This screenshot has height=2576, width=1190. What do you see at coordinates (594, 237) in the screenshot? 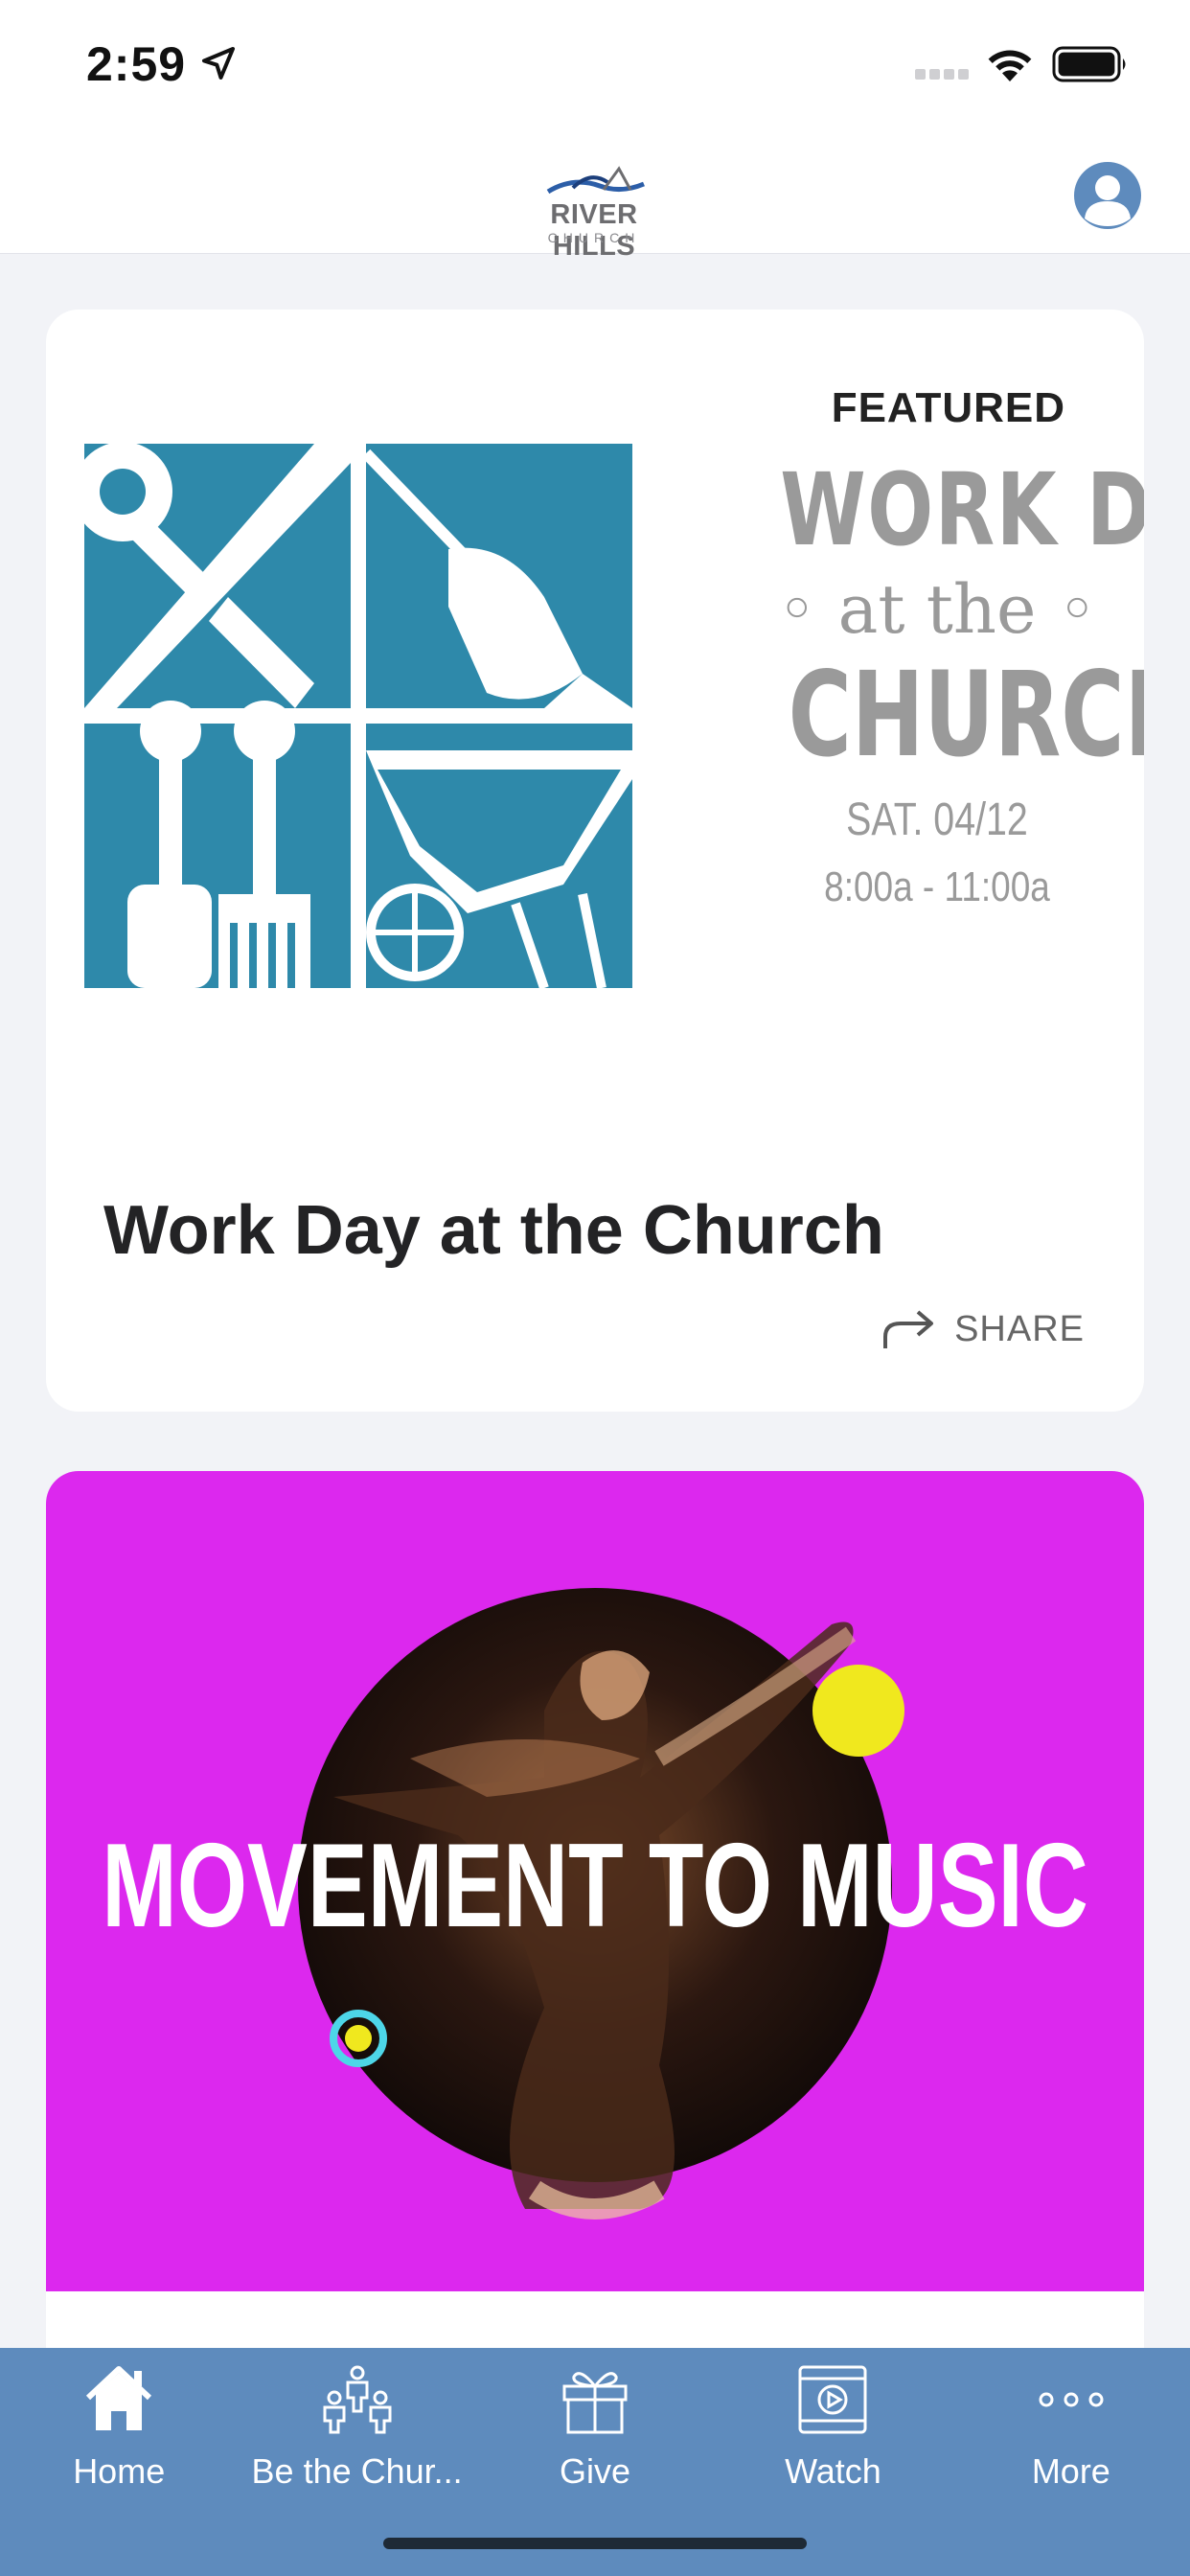
I see `logo-subtitle: CHURCH` at bounding box center [594, 237].